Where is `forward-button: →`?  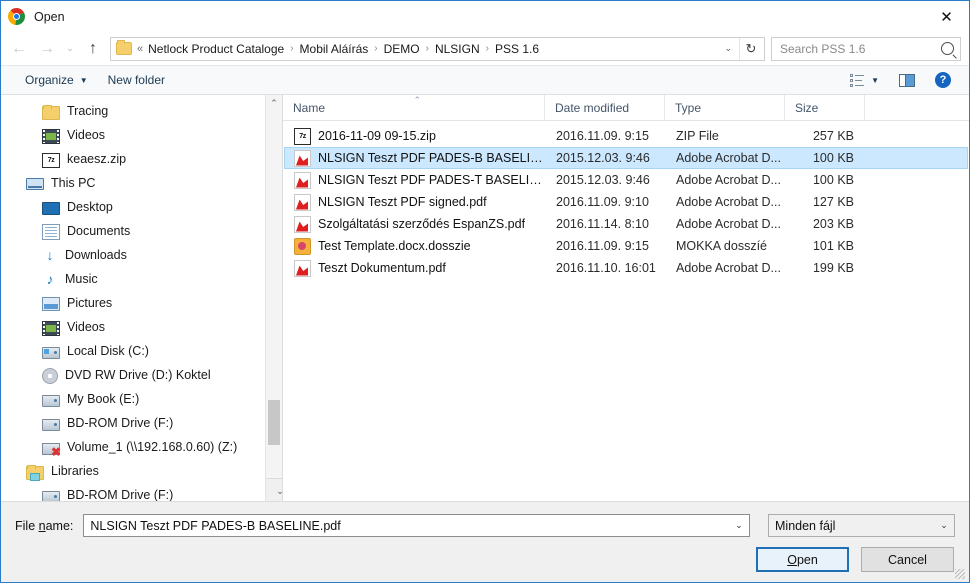 forward-button: → is located at coordinates (47, 49).